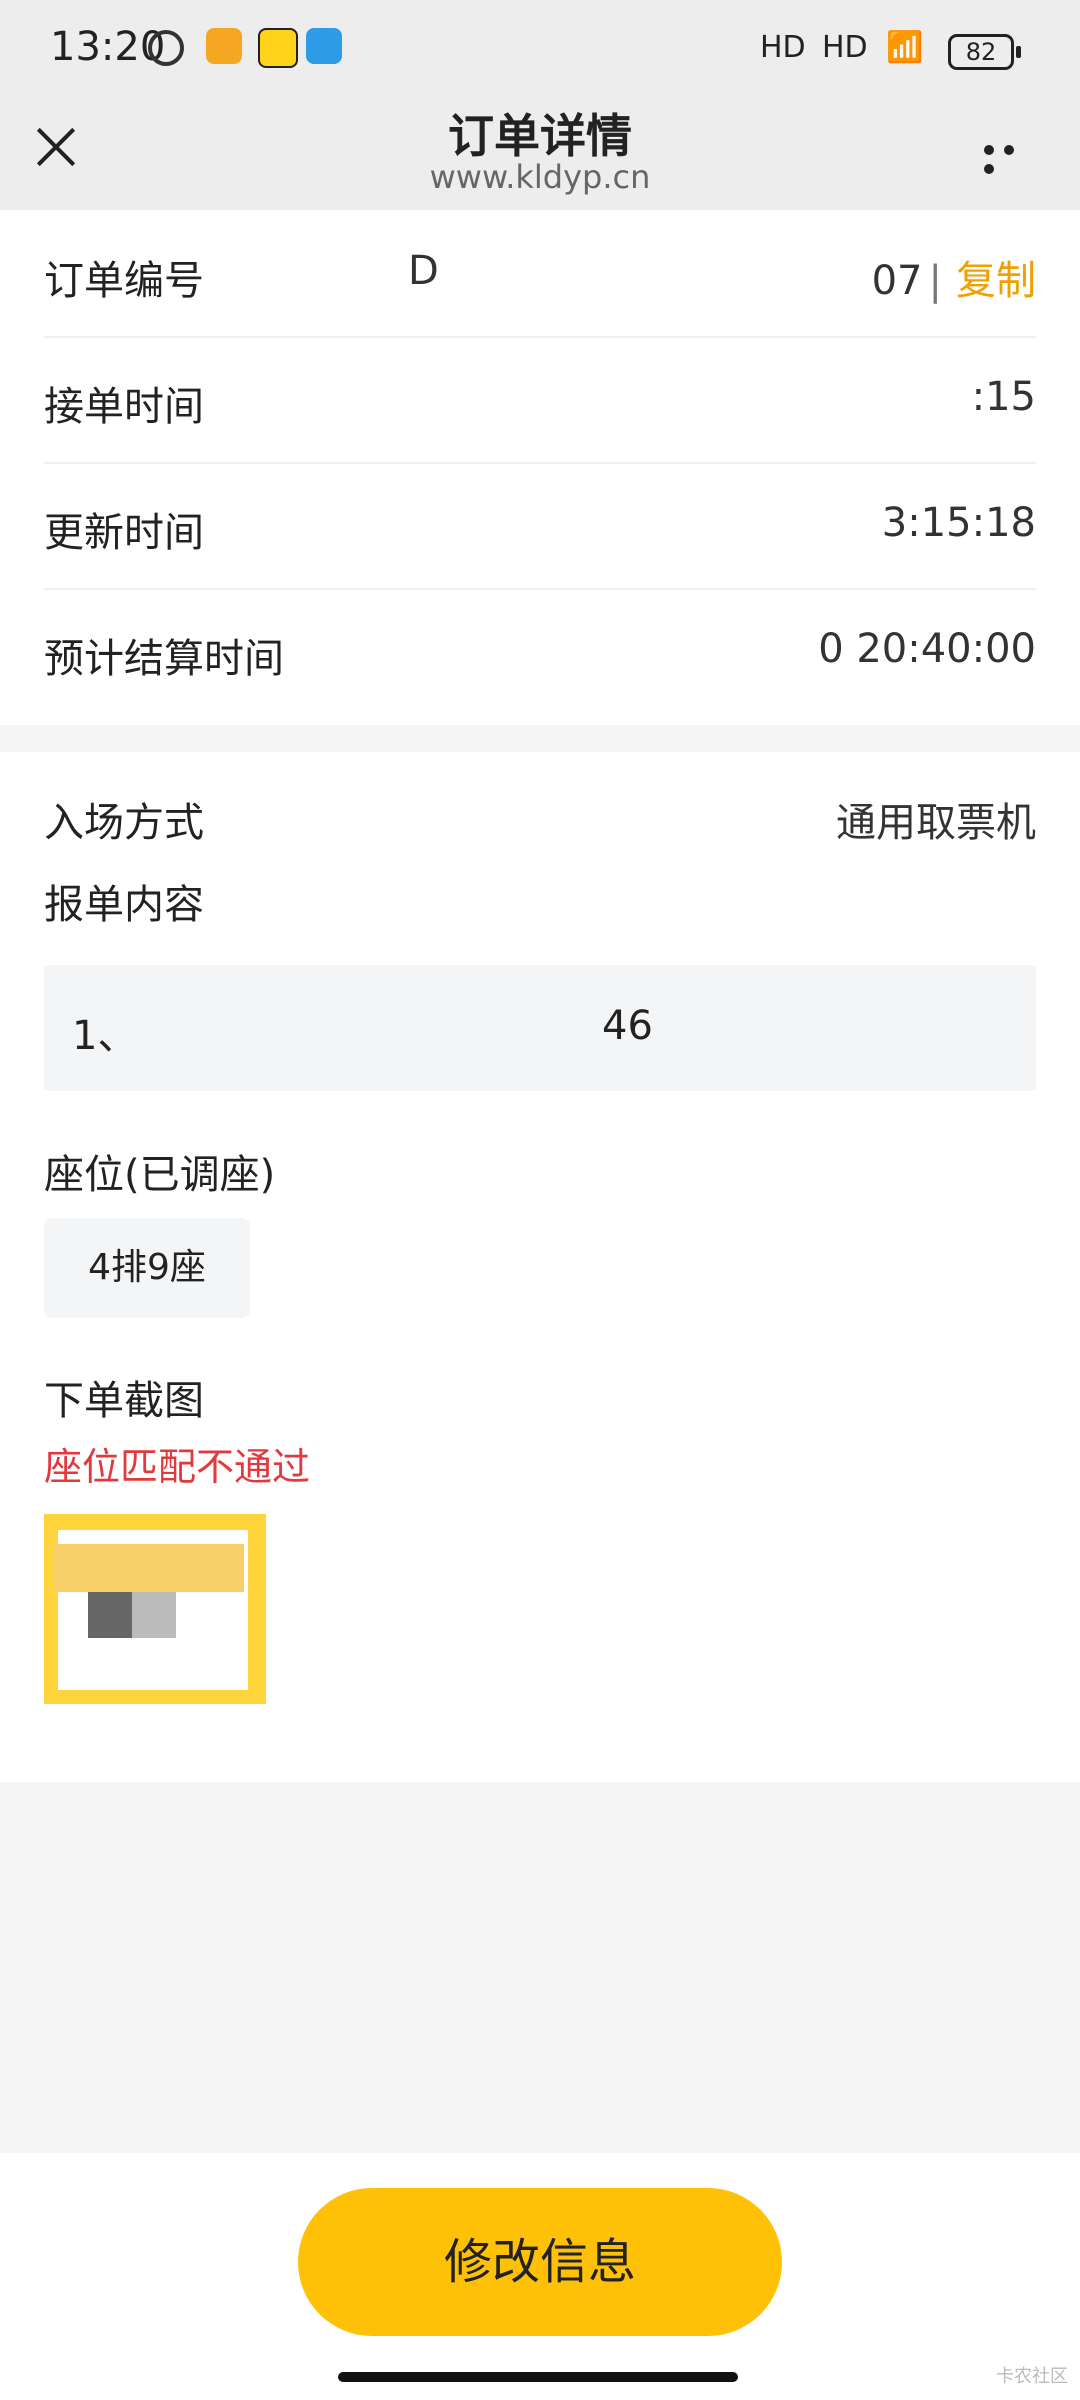 Image resolution: width=1080 pixels, height=2400 pixels. Describe the element at coordinates (905, 47) in the screenshot. I see `wifi-icon: 📶` at that location.